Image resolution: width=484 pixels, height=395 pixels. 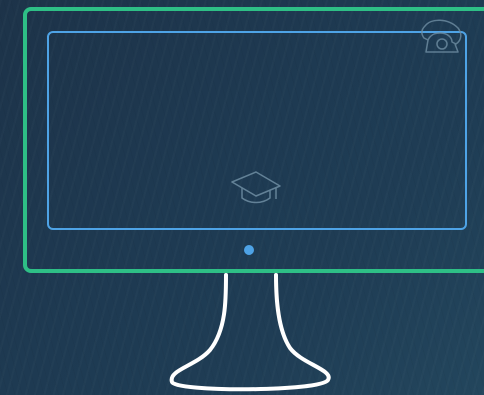 What do you see at coordinates (441, 36) in the screenshot?
I see `phone-icon` at bounding box center [441, 36].